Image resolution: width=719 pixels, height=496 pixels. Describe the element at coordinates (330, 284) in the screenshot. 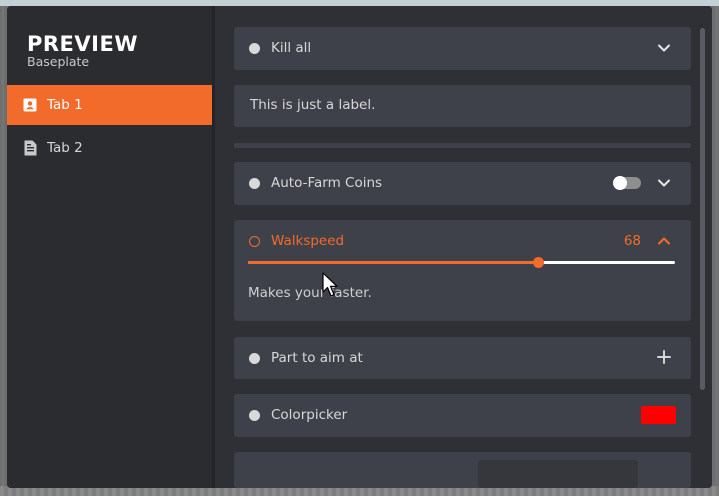

I see `mouse-cursor-icon` at that location.